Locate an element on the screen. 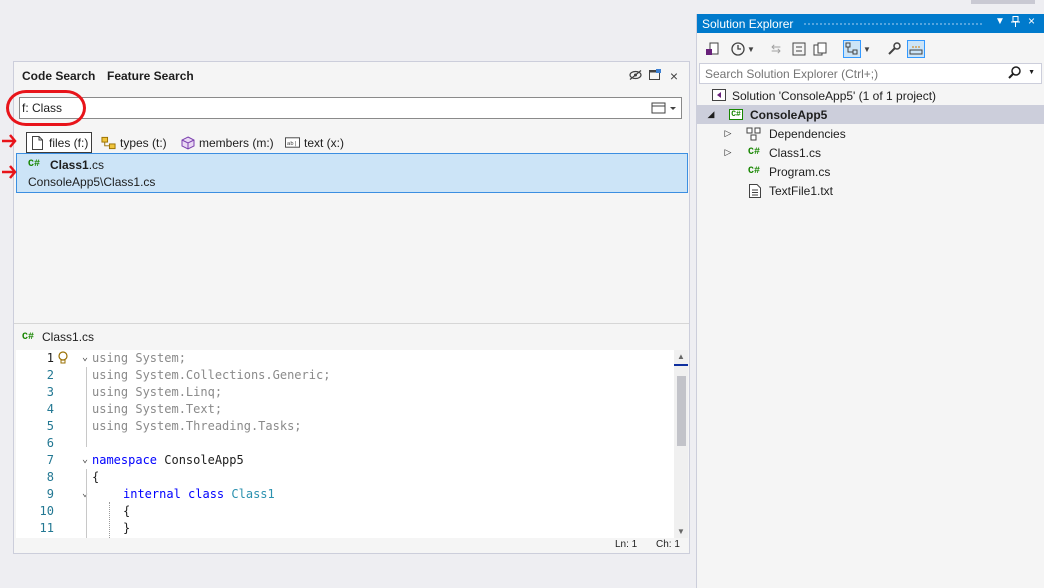 Image resolution: width=1044 pixels, height=588 pixels. filter-text: ab| text (x:) is located at coordinates (314, 142).